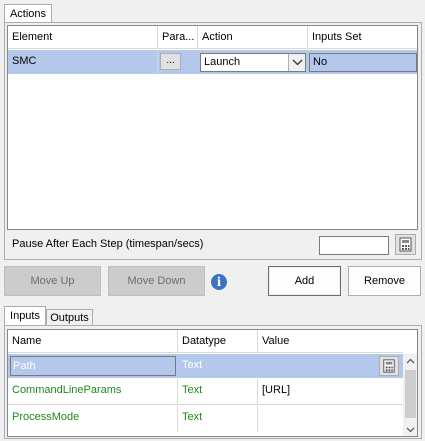  I want to click on move-up-button: Move Up, so click(52, 281).